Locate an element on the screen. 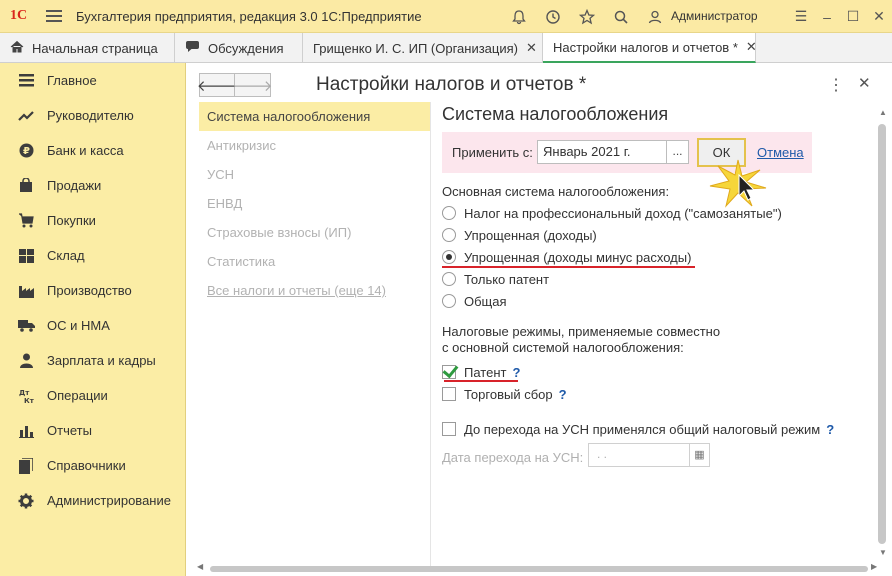 The width and height of the screenshot is (892, 576). window-controls: ☰ – ☐ ✕ is located at coordinates (840, 16).